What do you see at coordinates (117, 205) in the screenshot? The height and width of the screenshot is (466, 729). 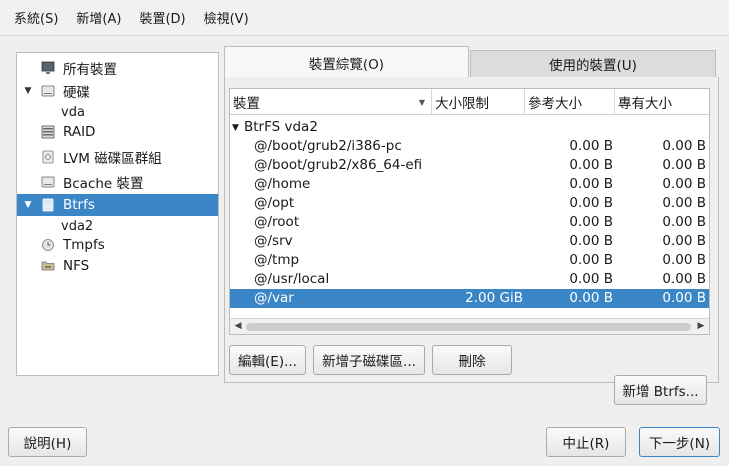 I see `tree-item-btrfs: ▼ Btrfs` at bounding box center [117, 205].